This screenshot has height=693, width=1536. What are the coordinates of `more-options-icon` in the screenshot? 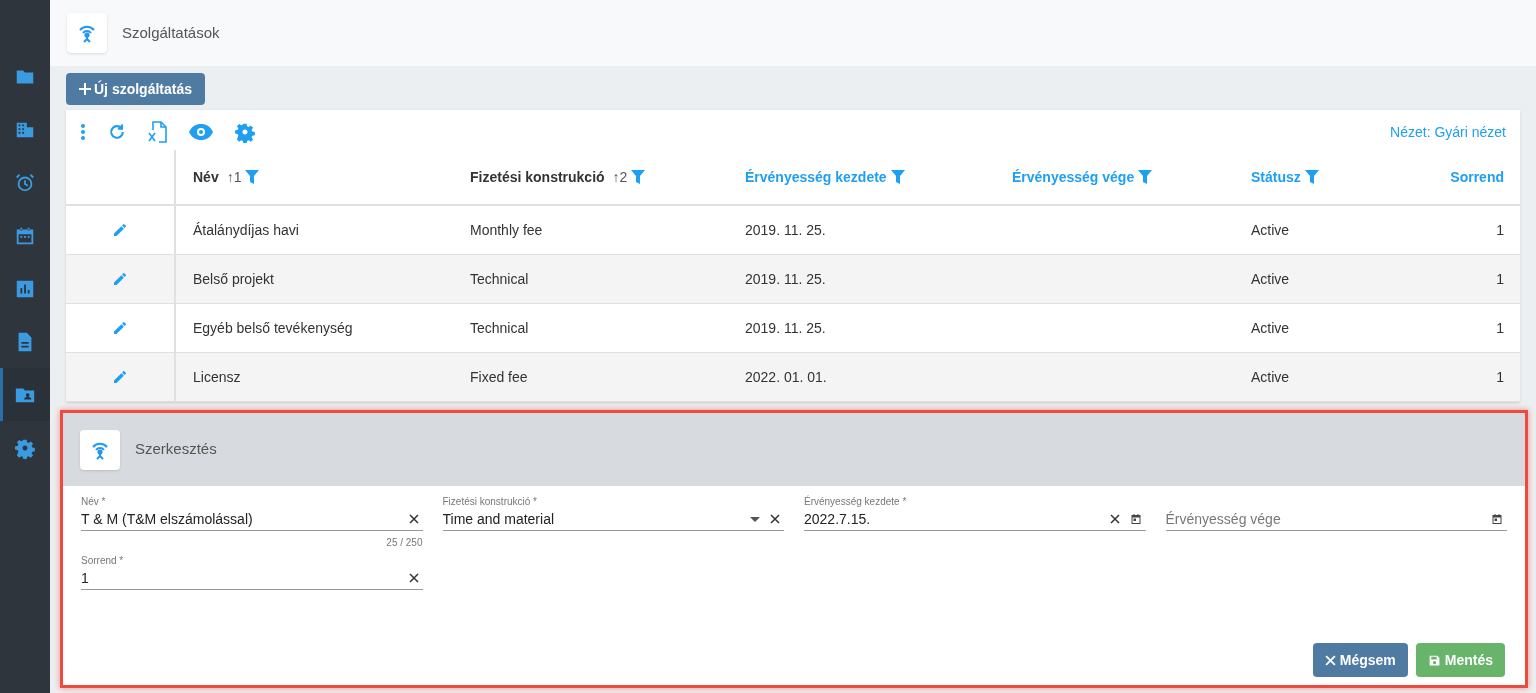 It's located at (83, 132).